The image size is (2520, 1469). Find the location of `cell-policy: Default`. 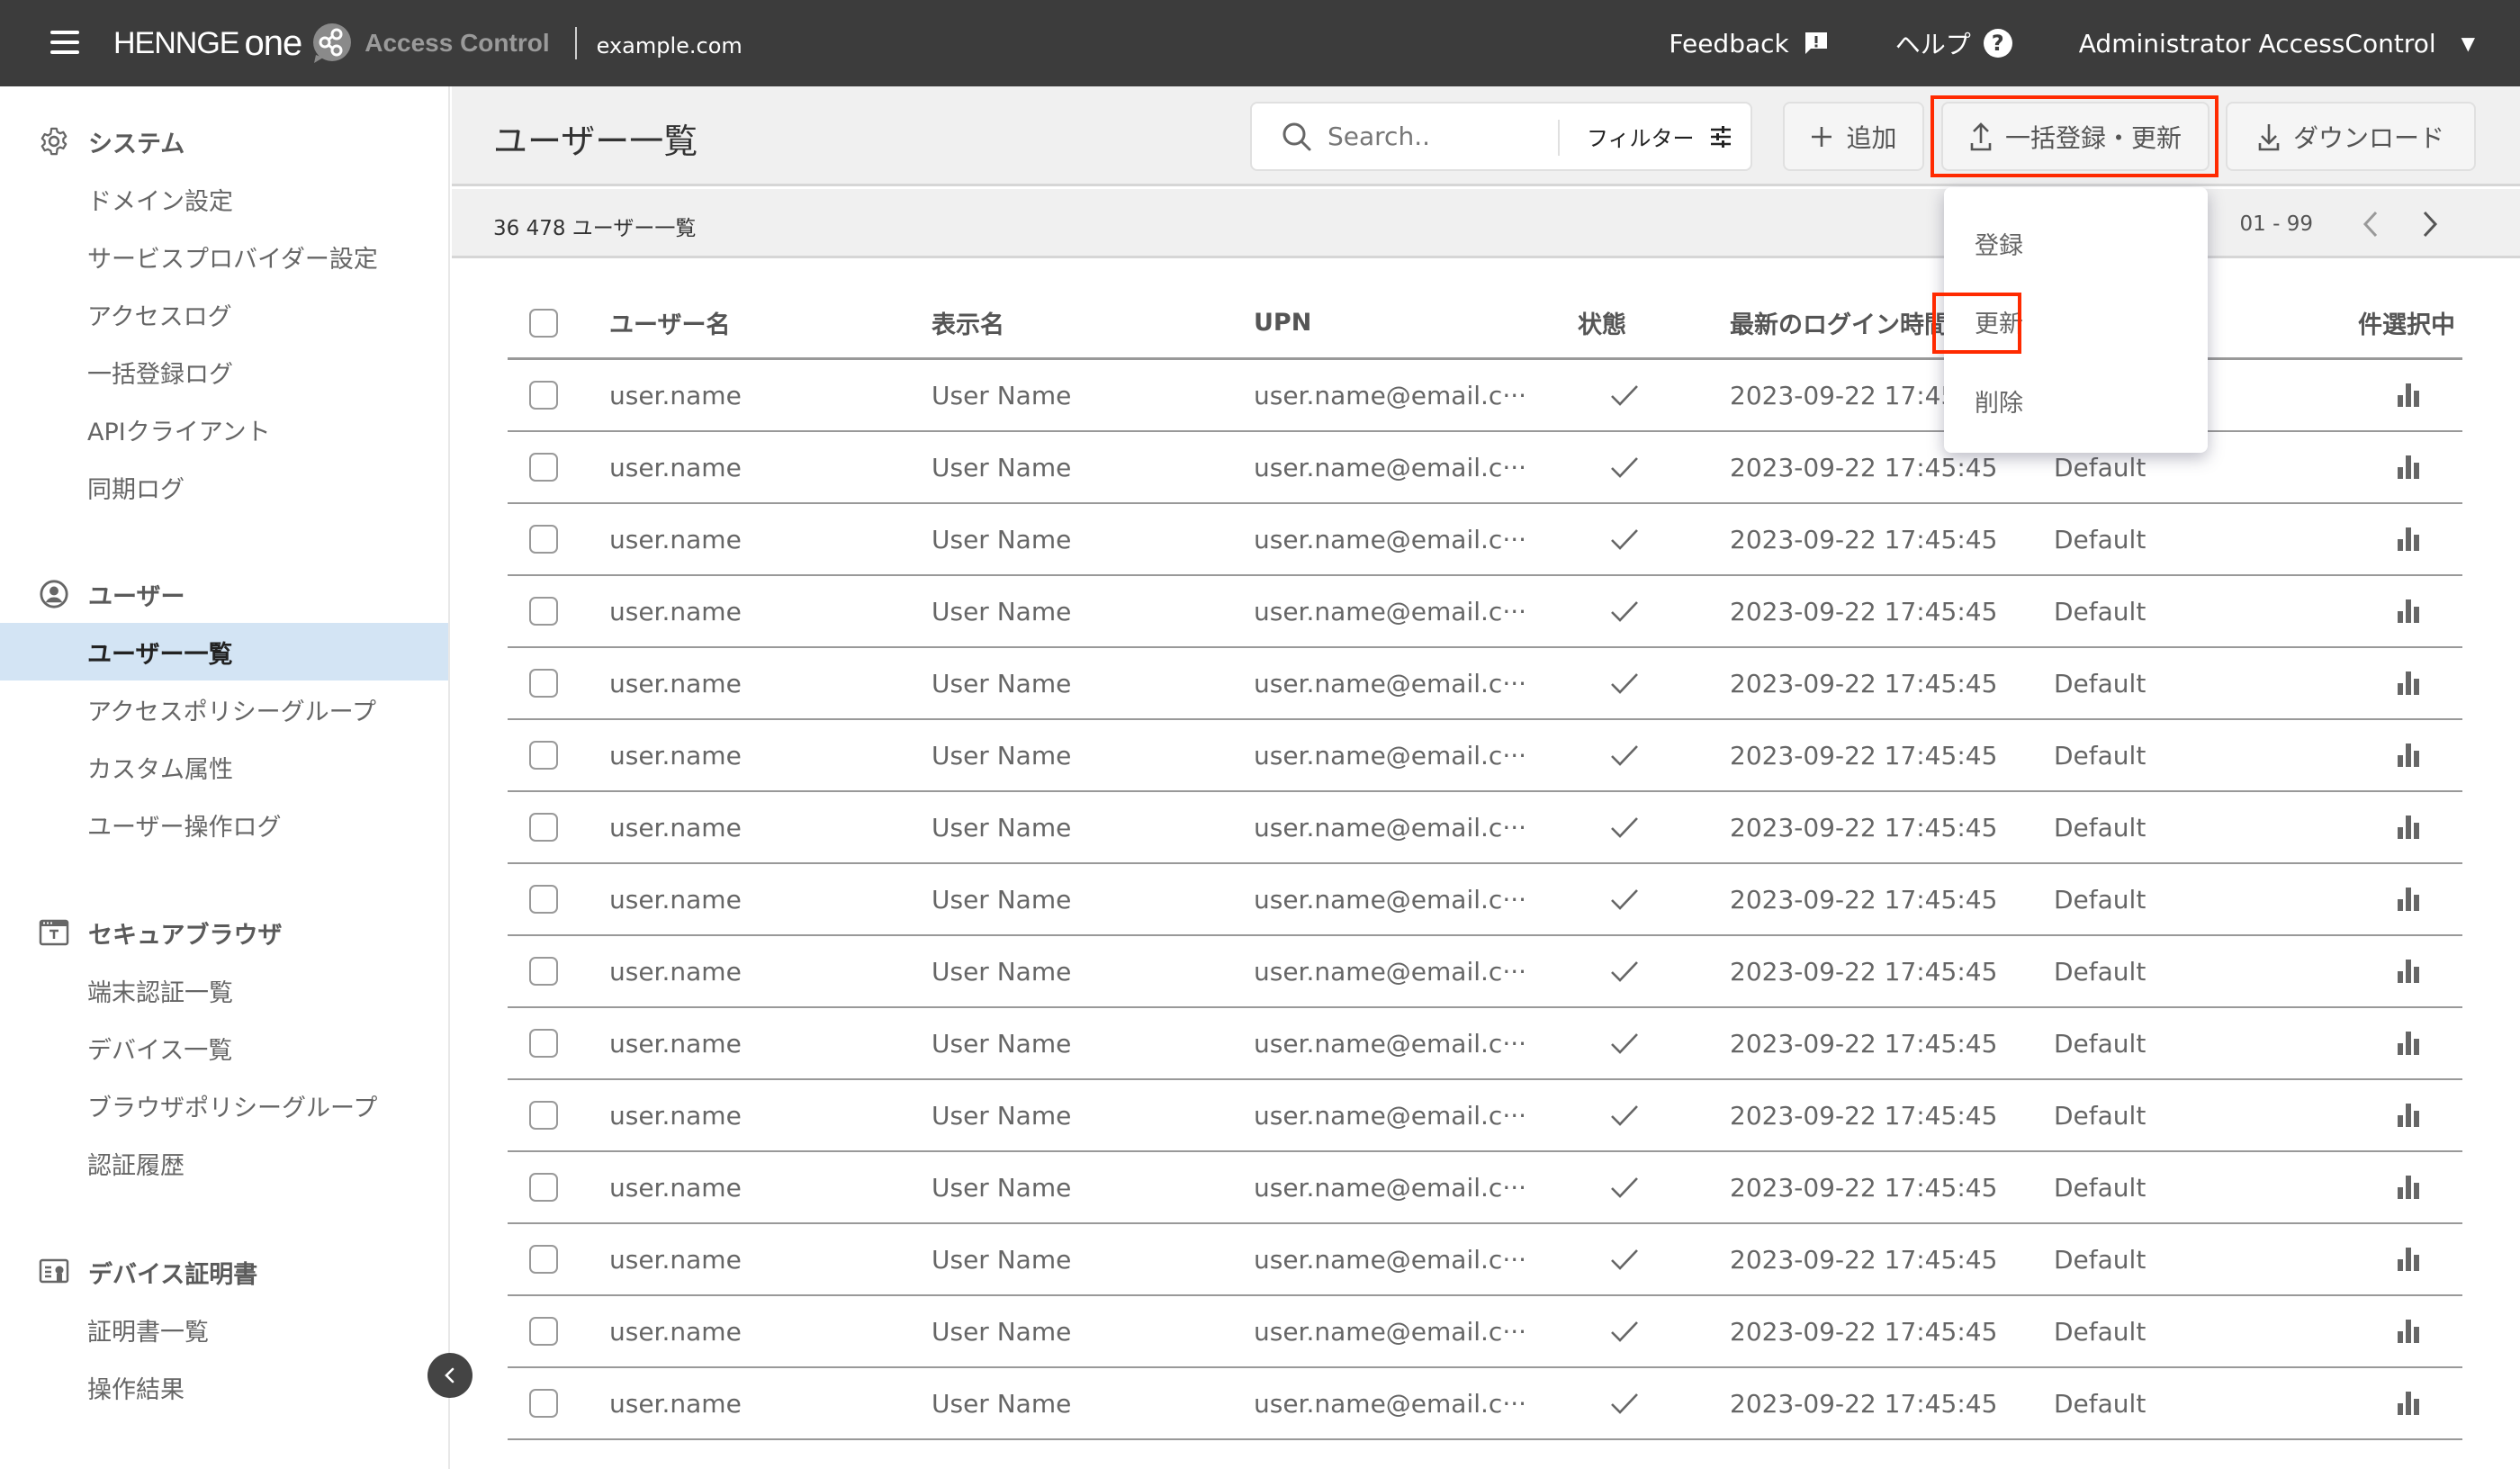

cell-policy: Default is located at coordinates (2100, 1043).